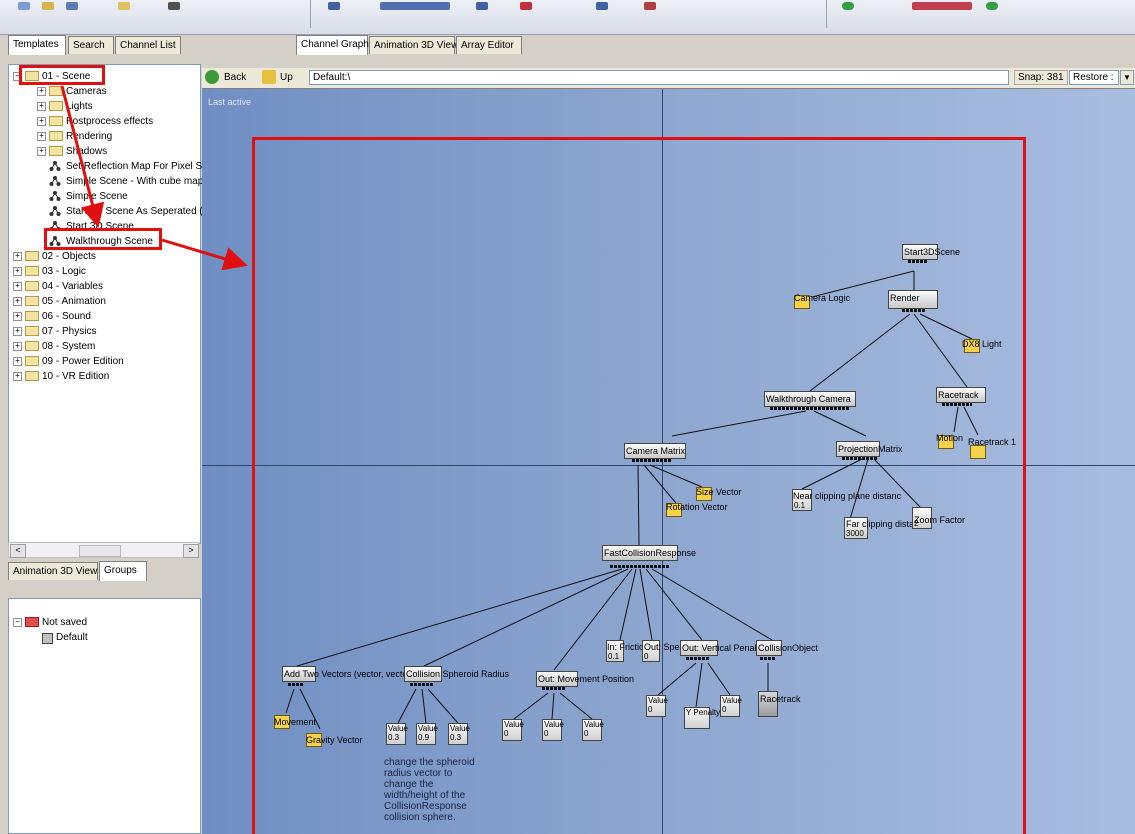  Describe the element at coordinates (104, 256) in the screenshot. I see `tree-item-folder-2: +02 - Objects` at that location.